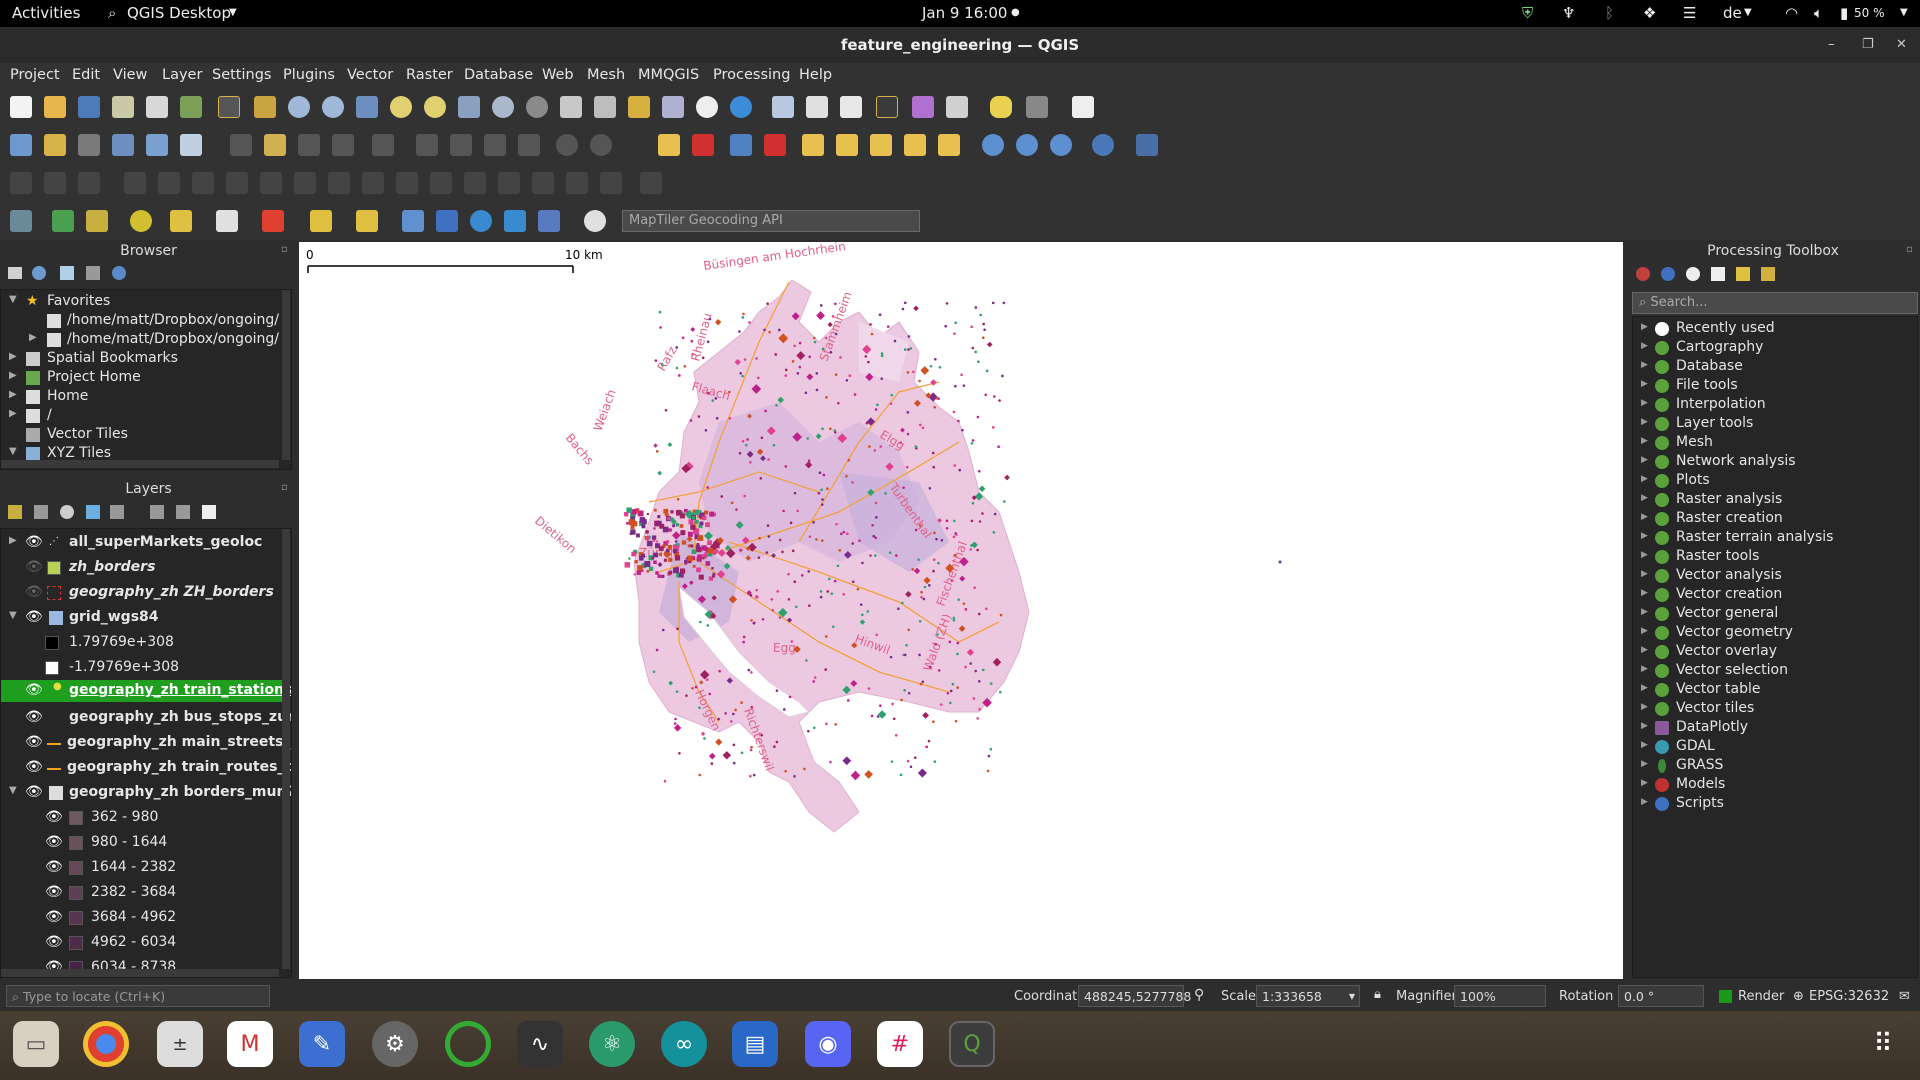  What do you see at coordinates (923, 107) in the screenshot?
I see `statistical-summary-icon` at bounding box center [923, 107].